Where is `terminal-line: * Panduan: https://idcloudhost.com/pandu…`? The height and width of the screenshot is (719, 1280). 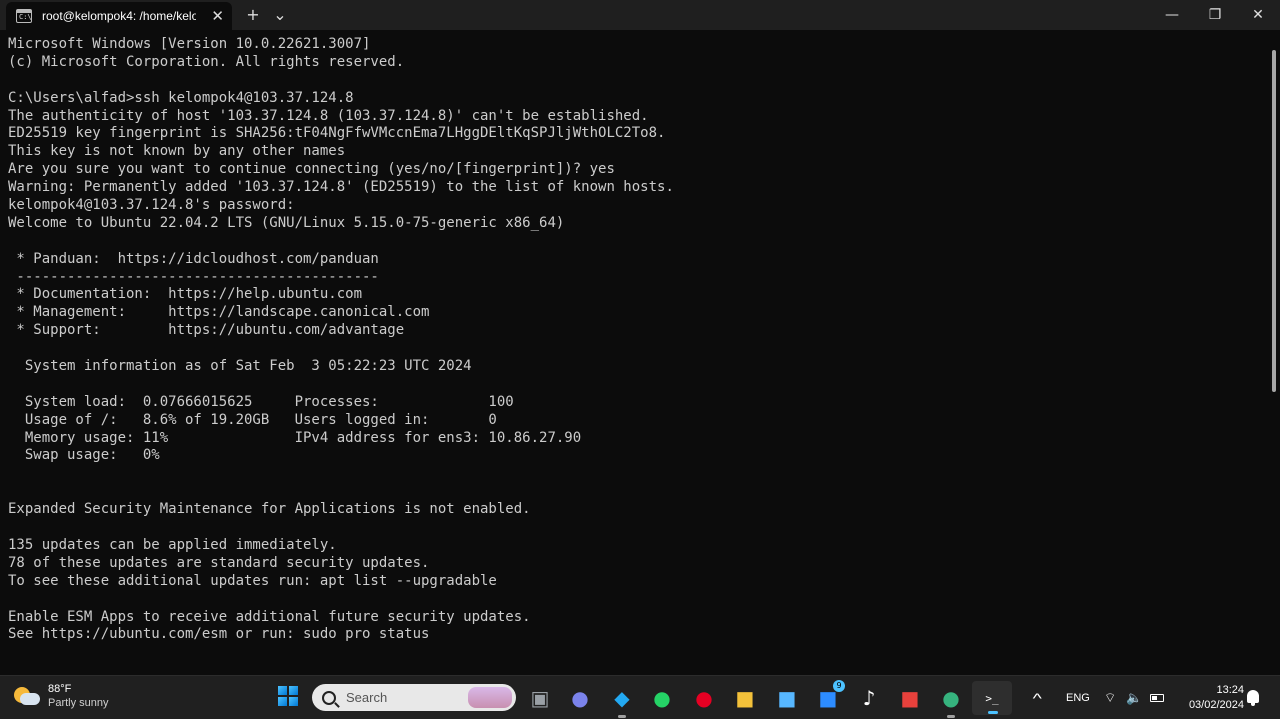 terminal-line: * Panduan: https://idcloudhost.com/pandu… is located at coordinates (193, 258).